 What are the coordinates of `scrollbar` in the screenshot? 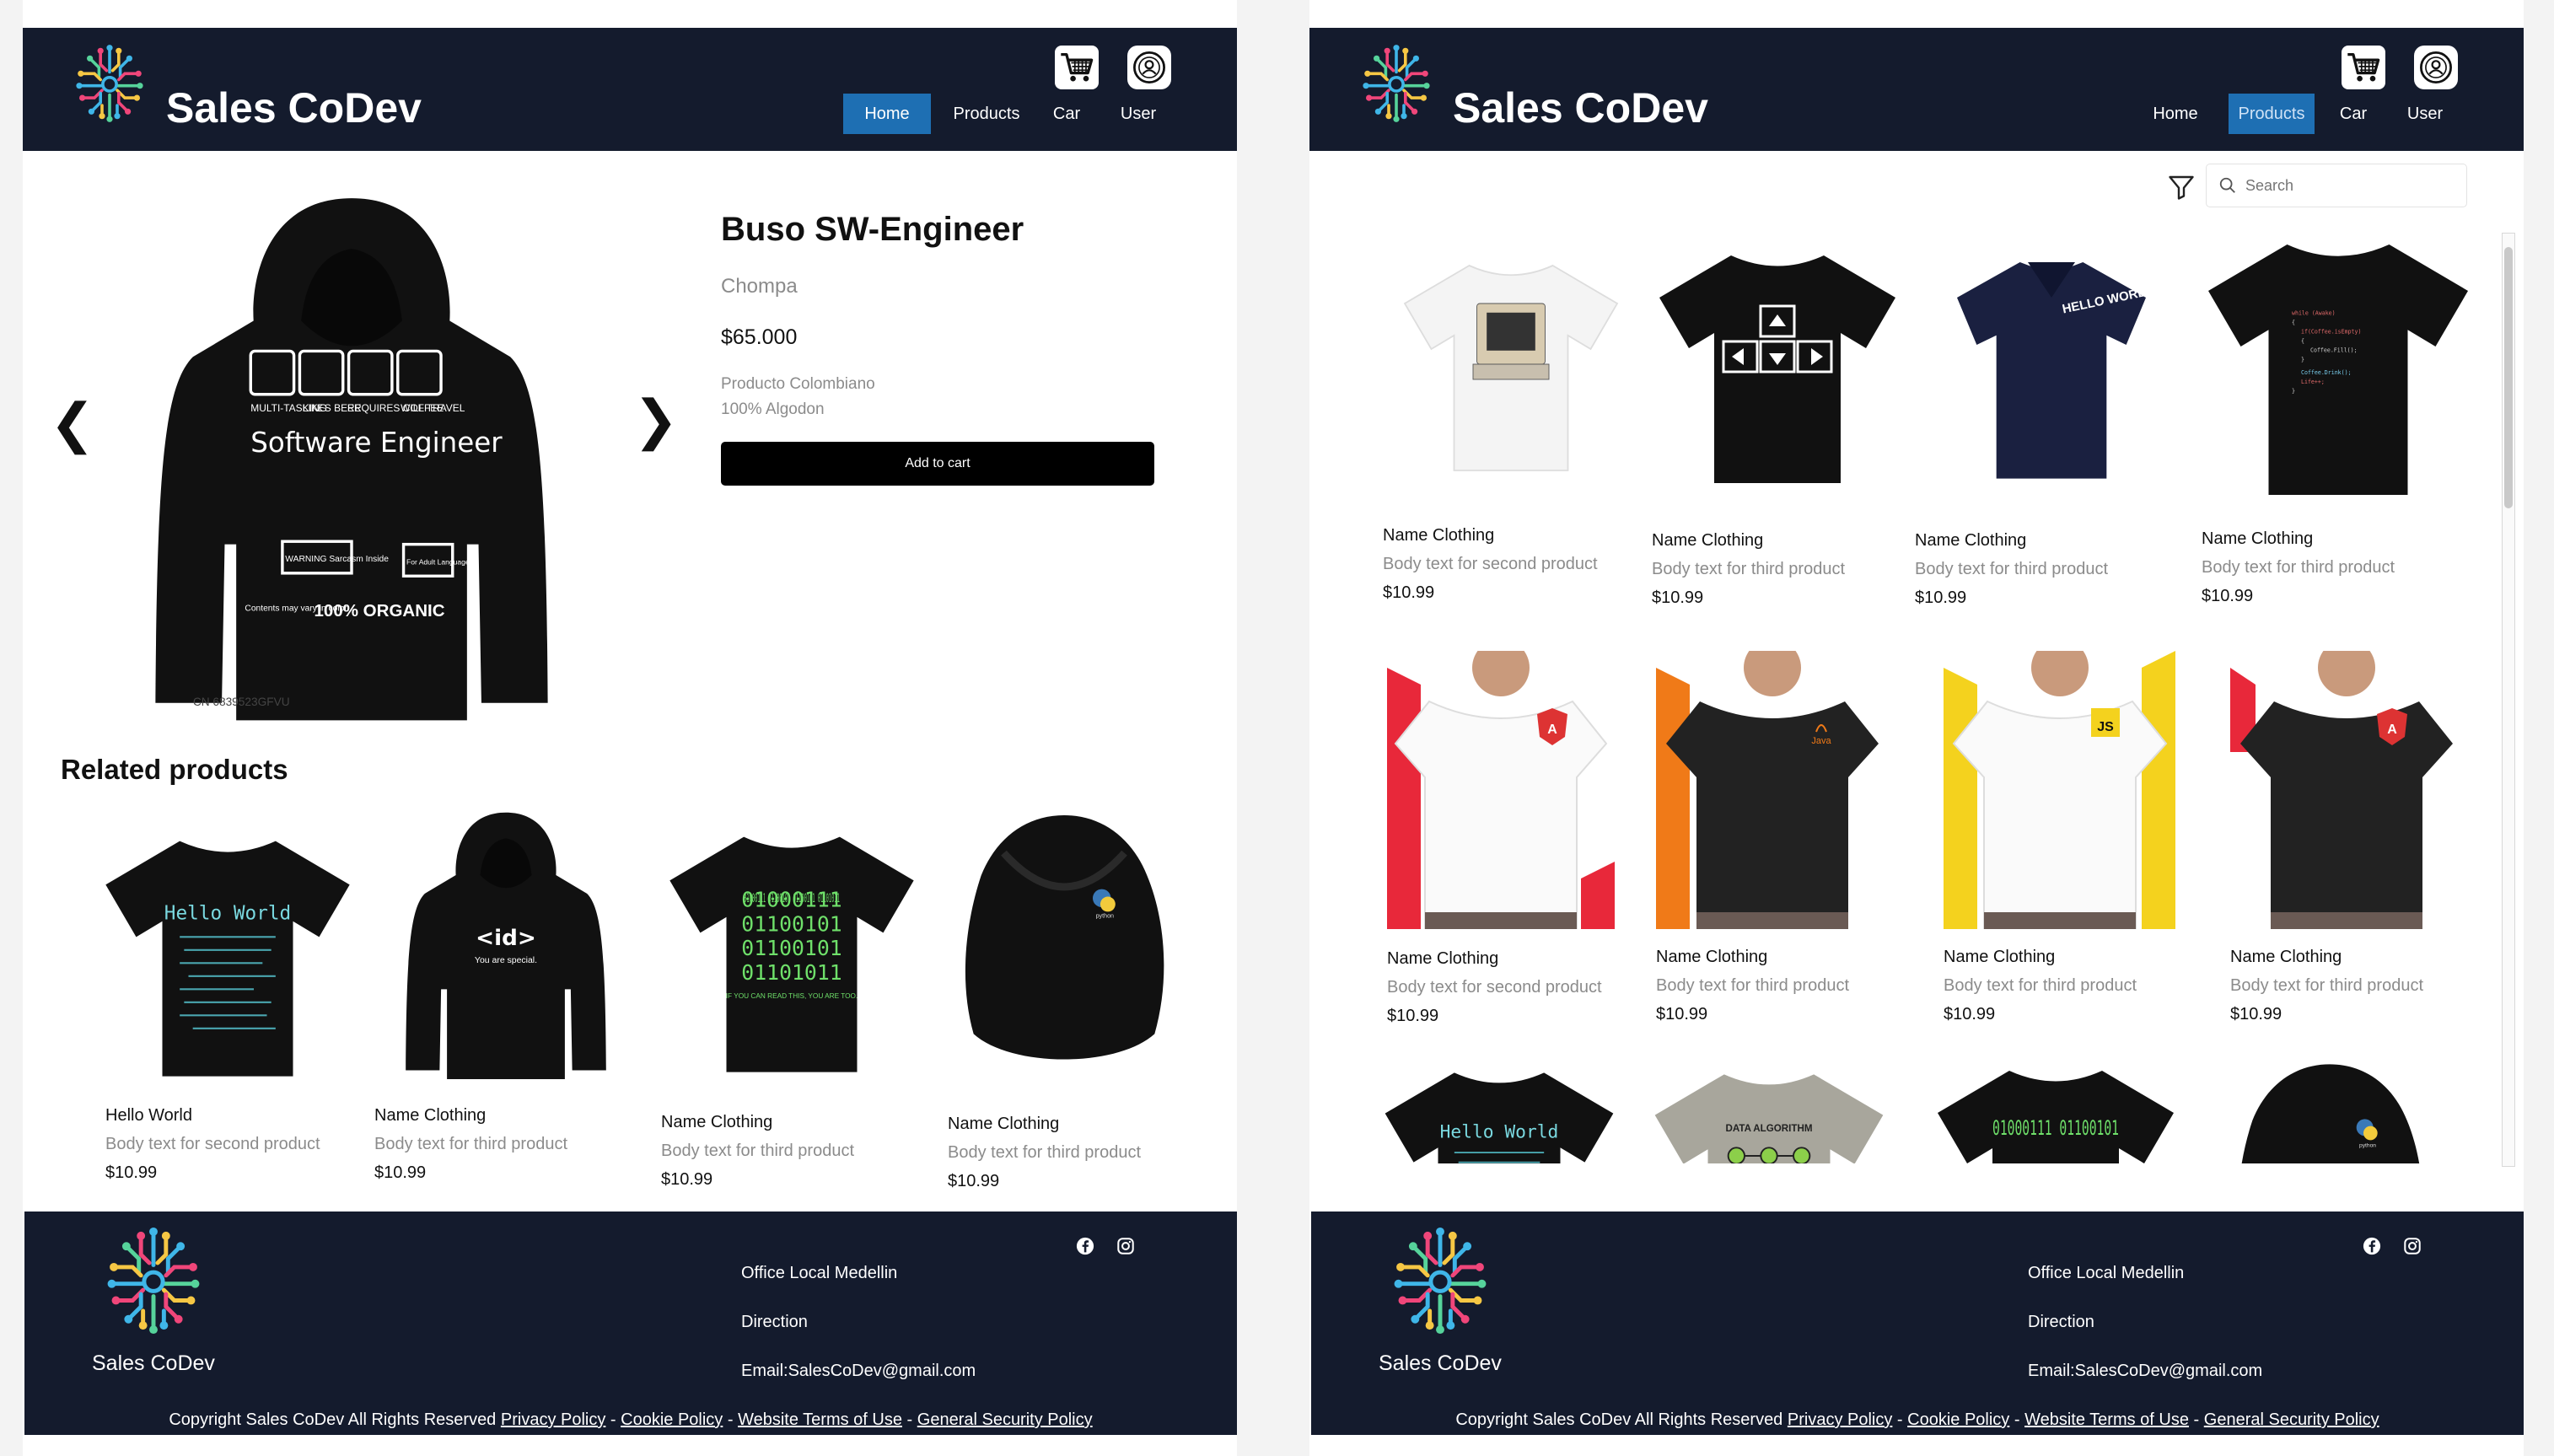 It's located at (2508, 700).